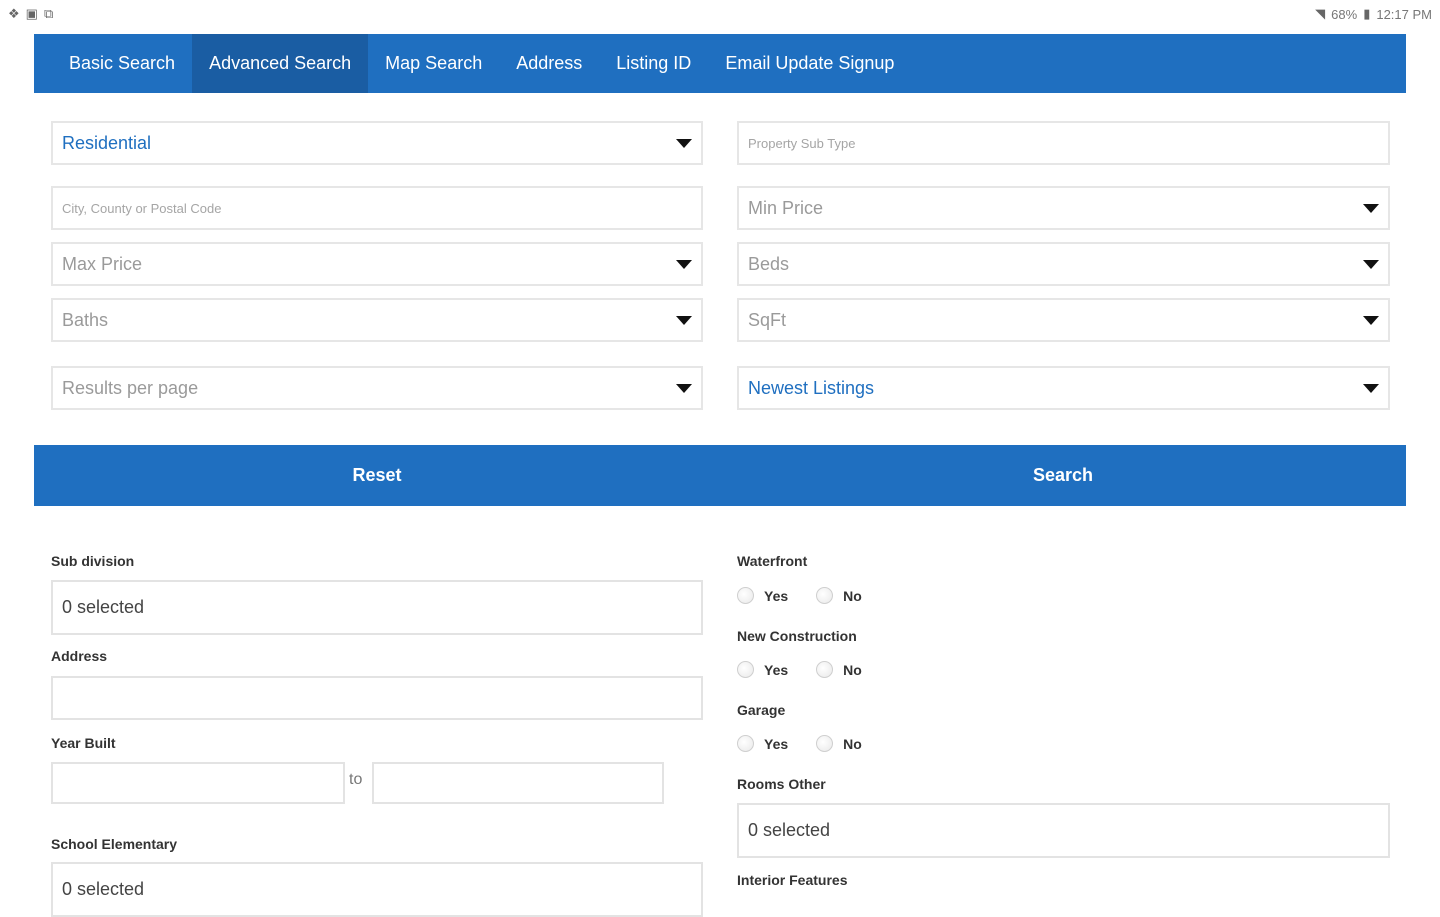 This screenshot has width=1440, height=917. What do you see at coordinates (1063, 830) in the screenshot?
I see `rooms-other-multiselect: 0 selected` at bounding box center [1063, 830].